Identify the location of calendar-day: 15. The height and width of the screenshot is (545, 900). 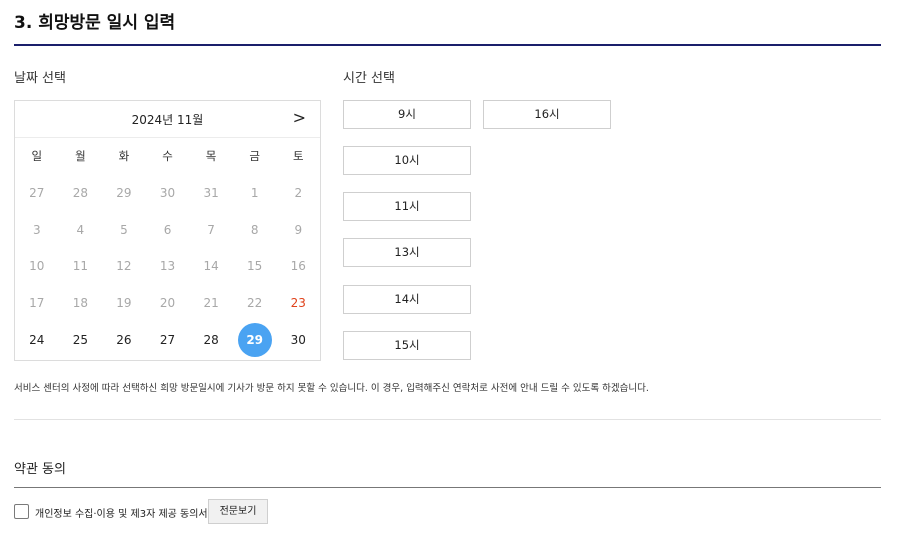
(255, 266).